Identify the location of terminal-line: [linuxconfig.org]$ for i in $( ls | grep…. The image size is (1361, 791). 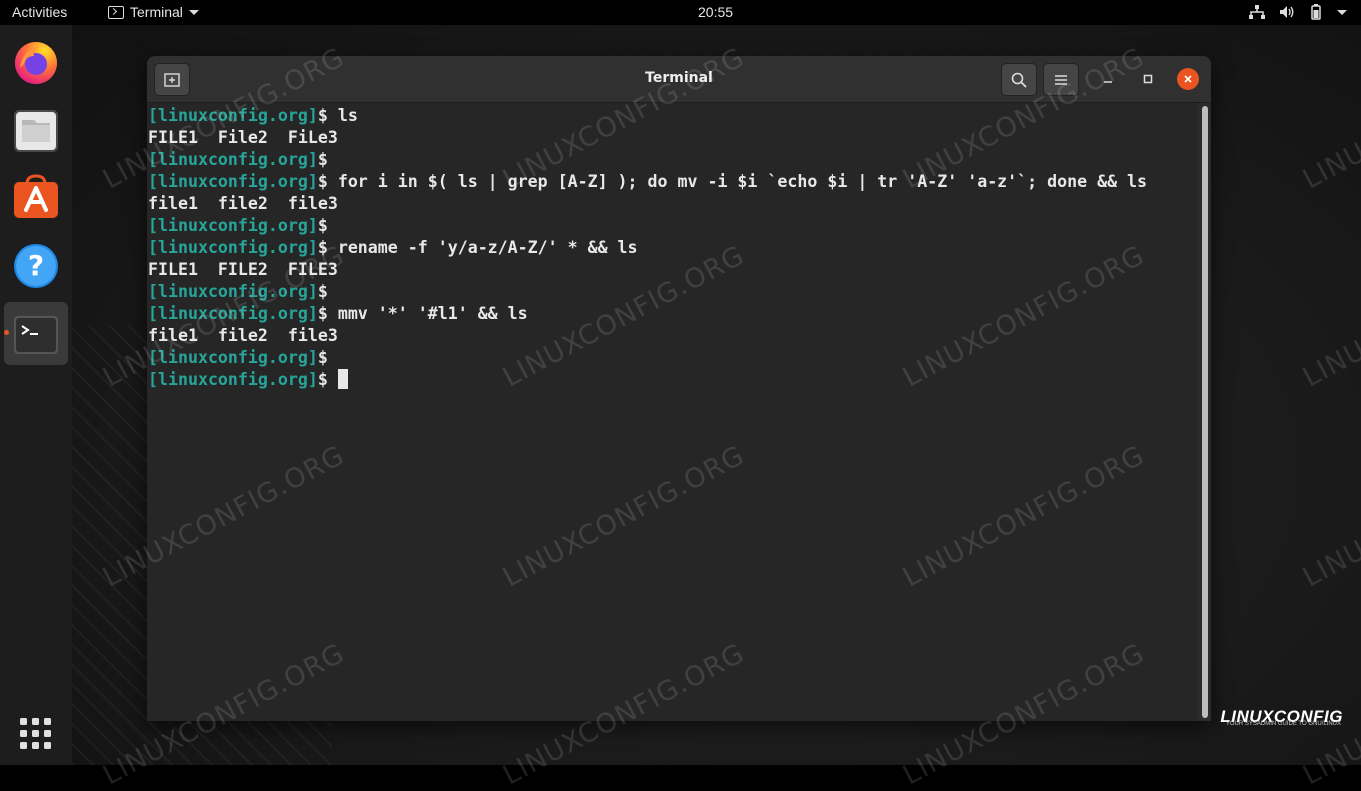
(673, 182).